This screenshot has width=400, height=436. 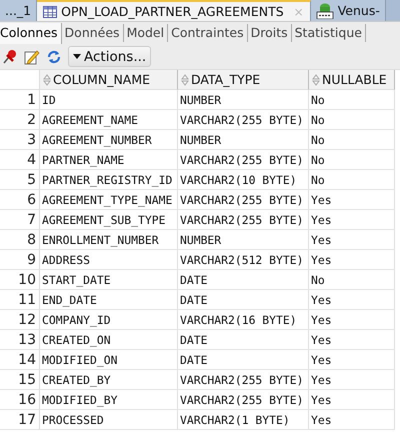 What do you see at coordinates (109, 160) in the screenshot?
I see `table-cell: PARTNER_NAME` at bounding box center [109, 160].